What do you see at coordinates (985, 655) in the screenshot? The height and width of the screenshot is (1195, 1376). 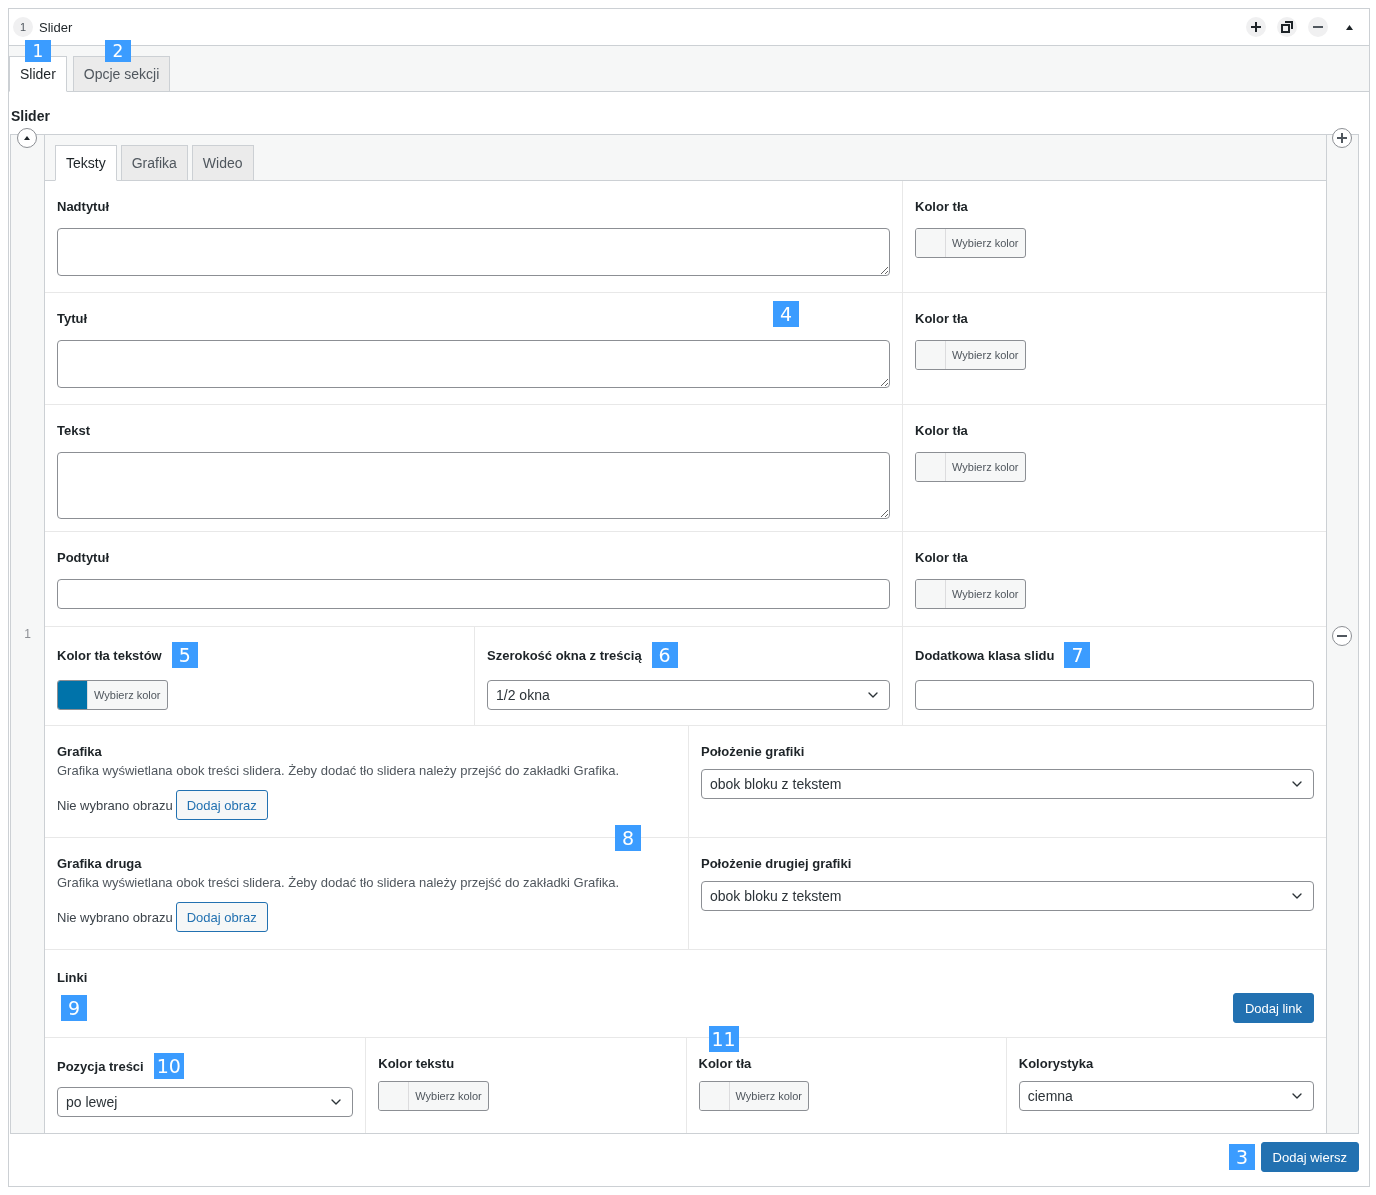 I see `field-label: Dodatkowa klasa slidu` at bounding box center [985, 655].